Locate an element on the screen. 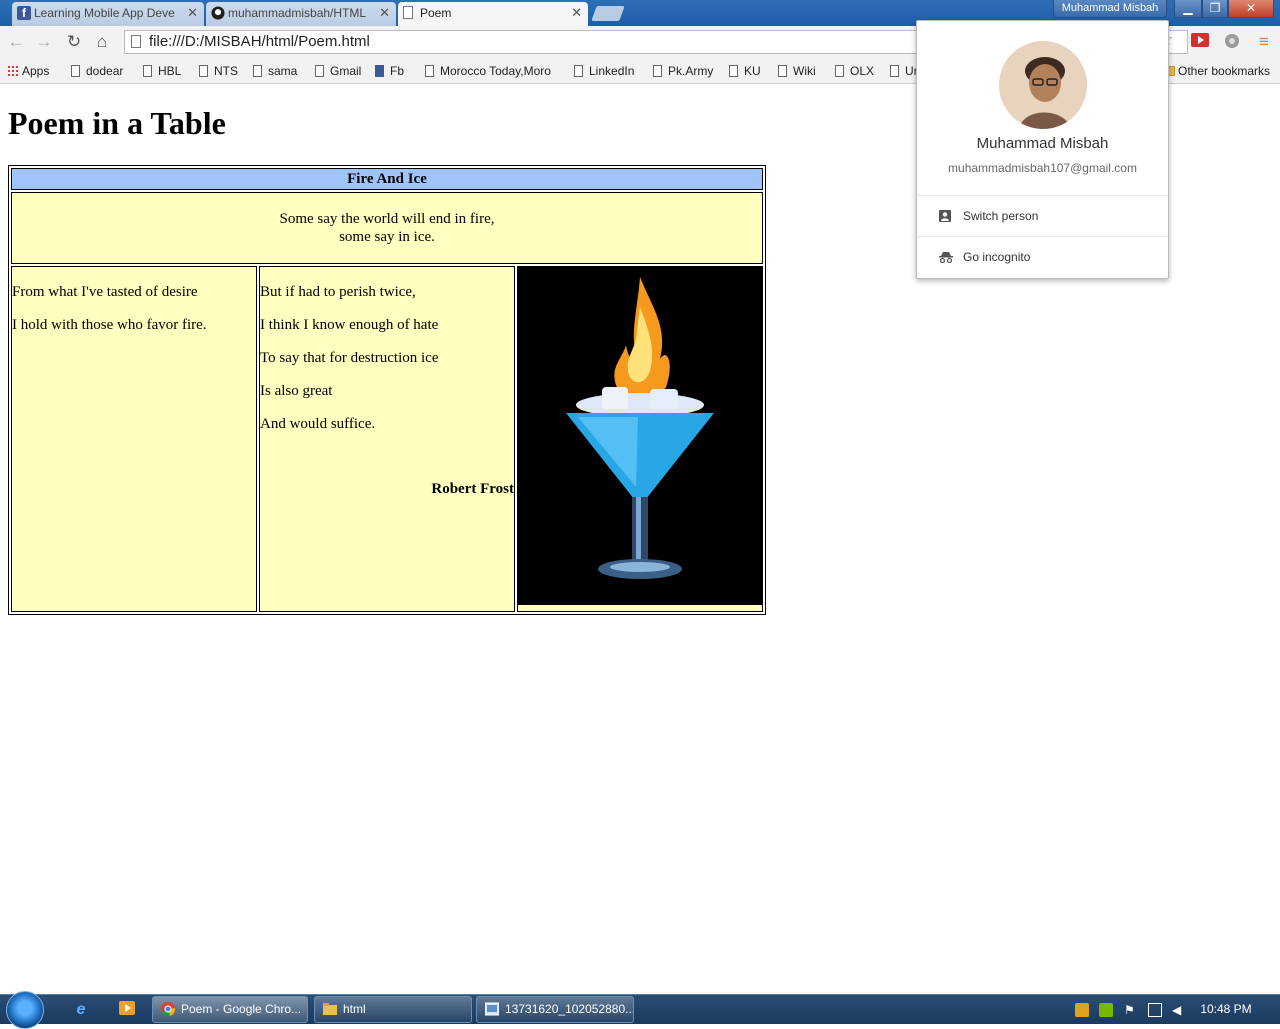 The image size is (1280, 1029). minimize-button: ▁ is located at coordinates (1188, 9).